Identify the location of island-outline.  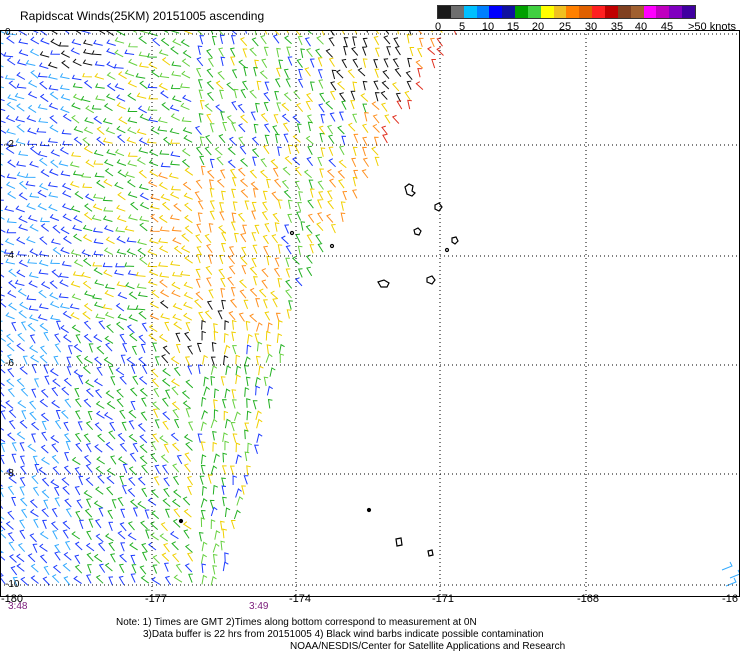
(455, 240).